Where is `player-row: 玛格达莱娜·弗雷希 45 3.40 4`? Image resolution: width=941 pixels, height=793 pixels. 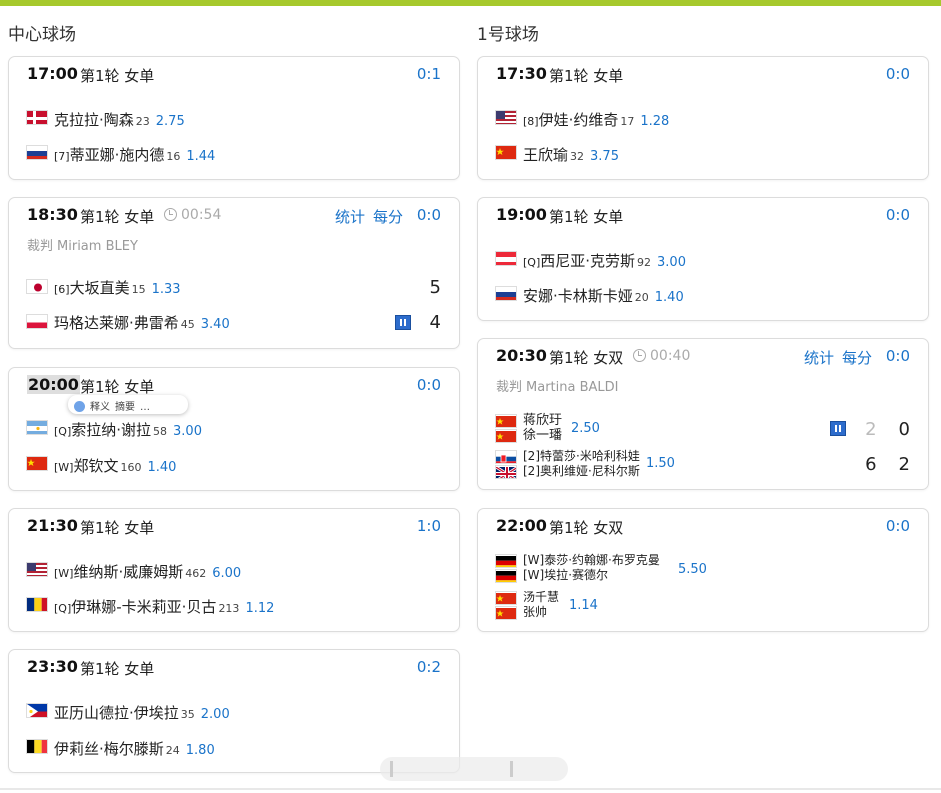
player-row: 玛格达莱娜·弗雷希 45 3.40 4 is located at coordinates (233, 326).